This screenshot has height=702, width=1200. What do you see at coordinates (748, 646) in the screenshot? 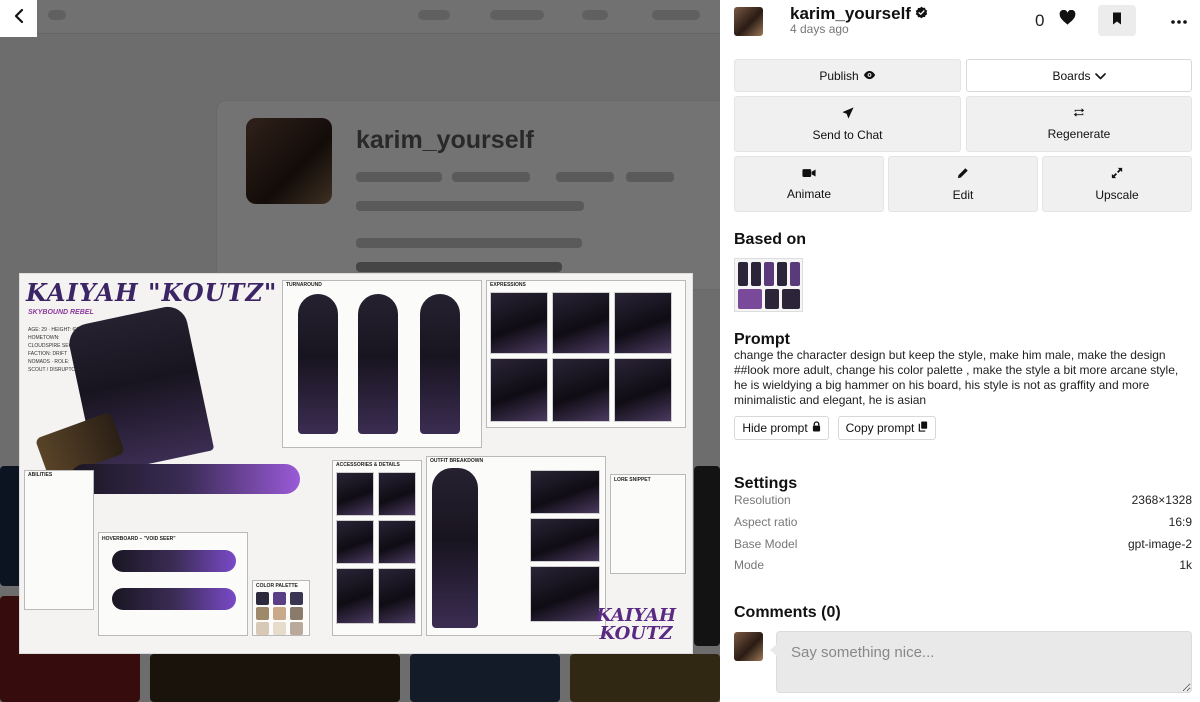
I see `current-user-avatar` at bounding box center [748, 646].